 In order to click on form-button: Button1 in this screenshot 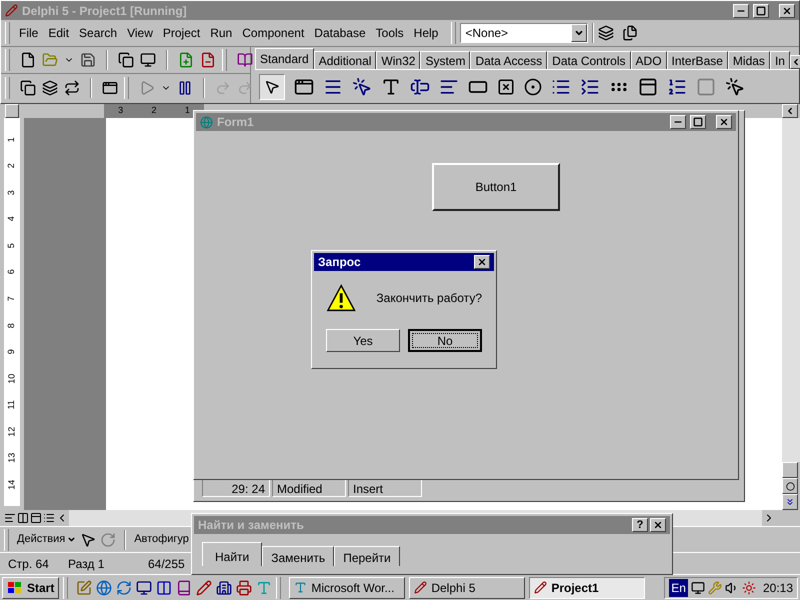, I will do `click(496, 187)`.